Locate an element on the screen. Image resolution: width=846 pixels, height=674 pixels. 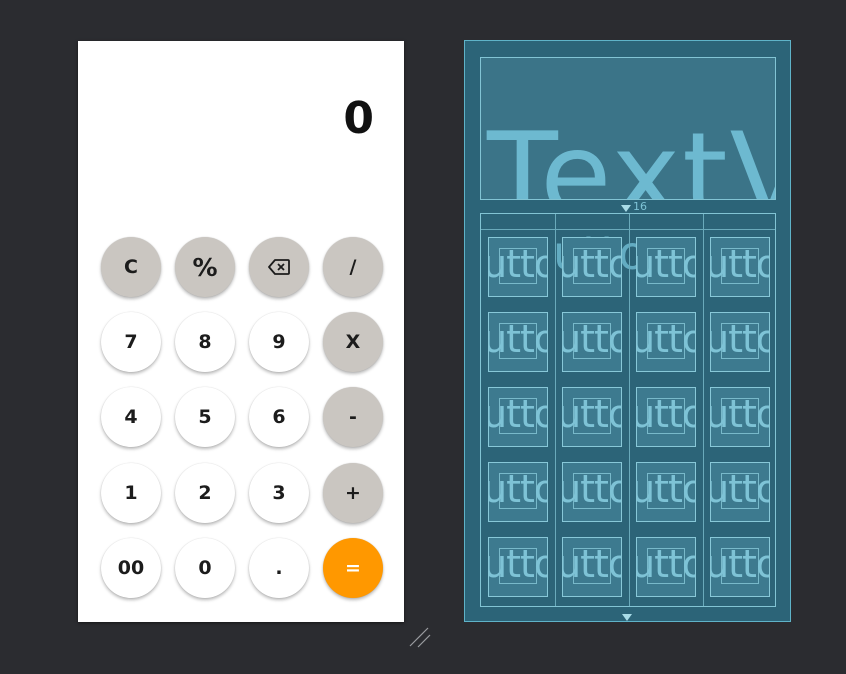
digit-1-button: 1 is located at coordinates (131, 493).